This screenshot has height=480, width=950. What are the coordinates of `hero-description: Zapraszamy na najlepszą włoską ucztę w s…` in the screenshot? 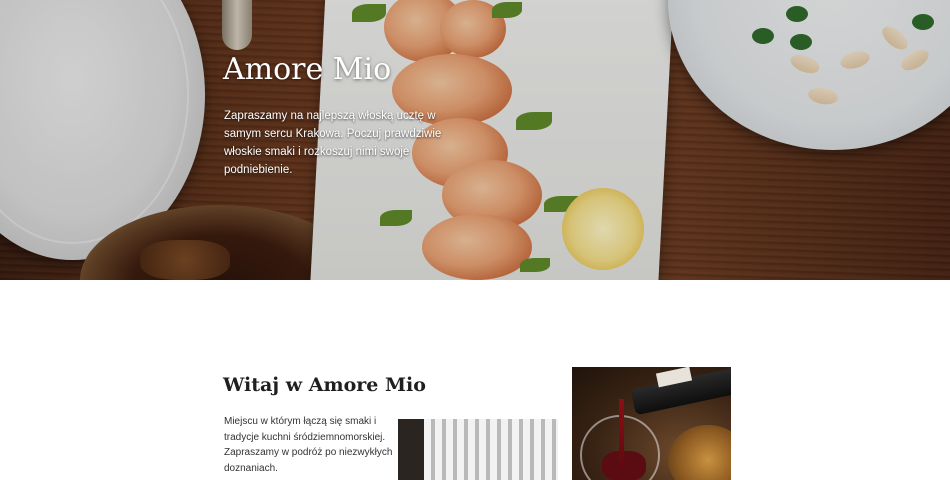 It's located at (333, 143).